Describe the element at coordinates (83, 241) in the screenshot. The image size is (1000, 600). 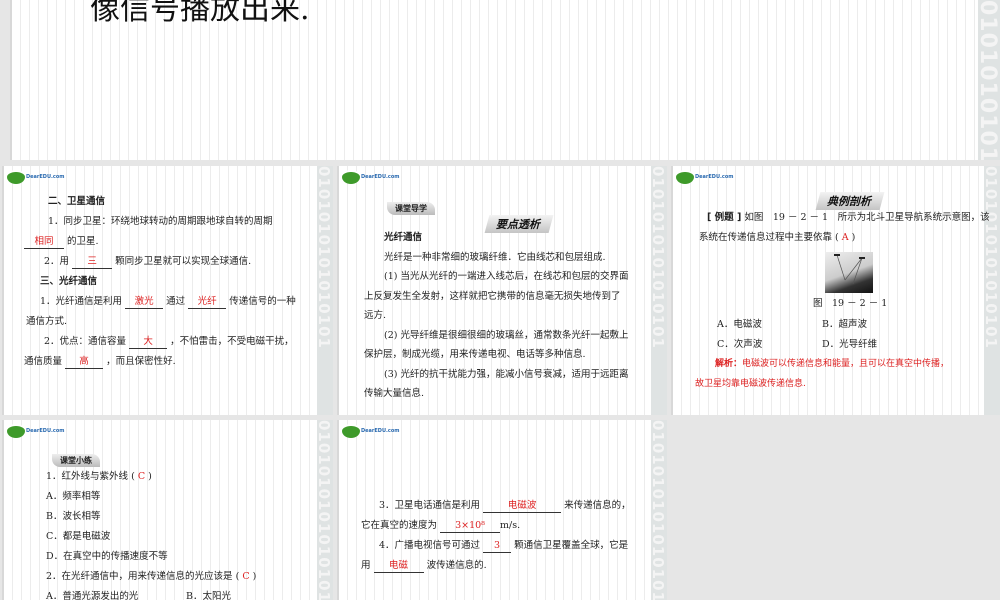
I see `text: 的卫星.` at that location.